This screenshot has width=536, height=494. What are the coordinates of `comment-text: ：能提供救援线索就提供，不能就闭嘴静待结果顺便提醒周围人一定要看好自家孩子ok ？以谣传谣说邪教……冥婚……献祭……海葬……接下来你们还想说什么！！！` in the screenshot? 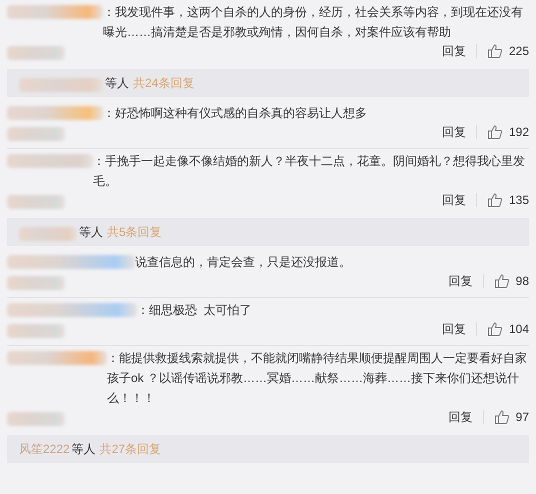 It's located at (317, 378).